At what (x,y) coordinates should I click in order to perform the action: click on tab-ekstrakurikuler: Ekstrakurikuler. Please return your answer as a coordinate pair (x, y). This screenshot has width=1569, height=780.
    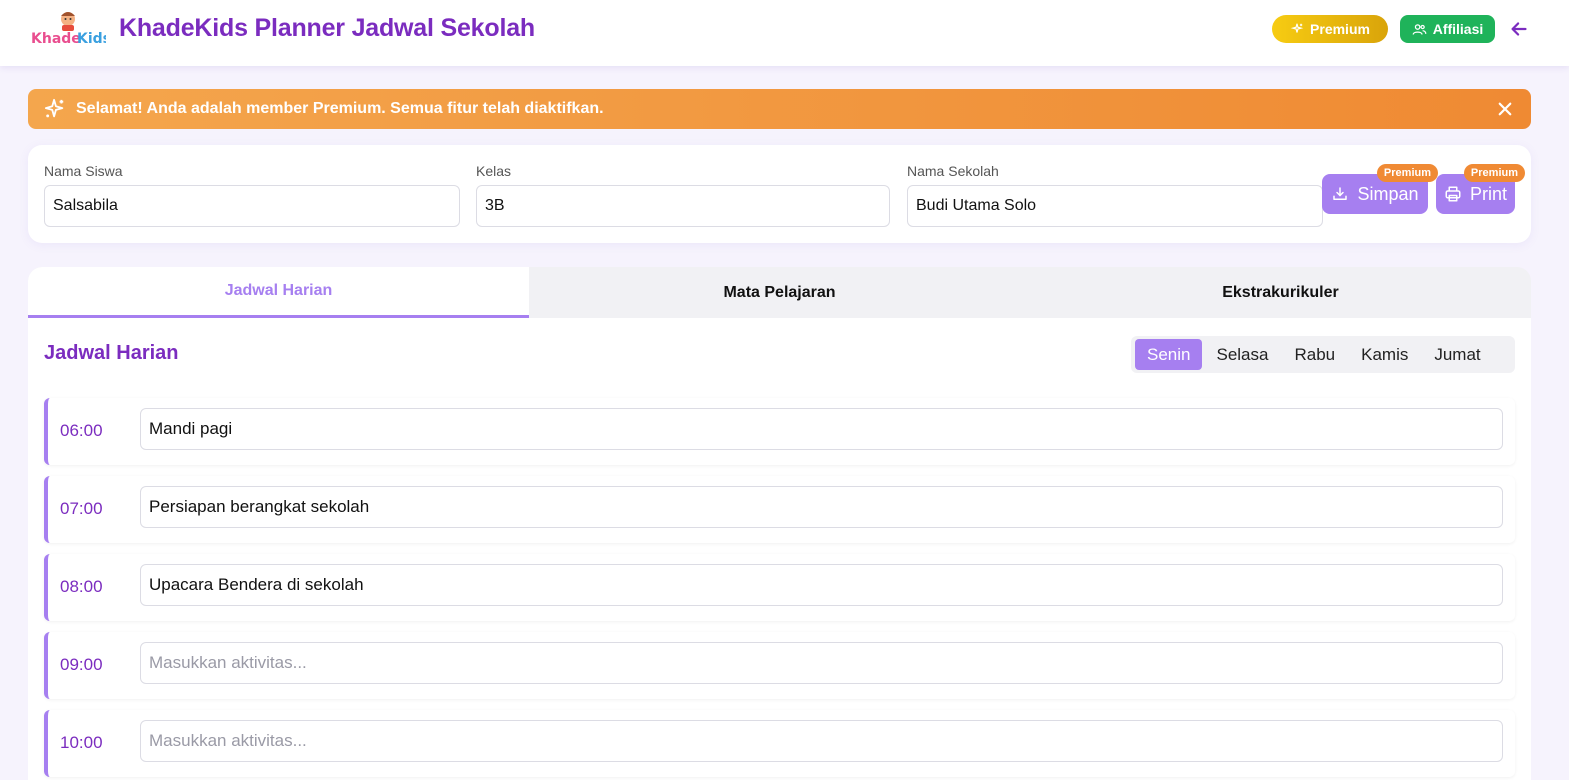
    Looking at the image, I should click on (1280, 292).